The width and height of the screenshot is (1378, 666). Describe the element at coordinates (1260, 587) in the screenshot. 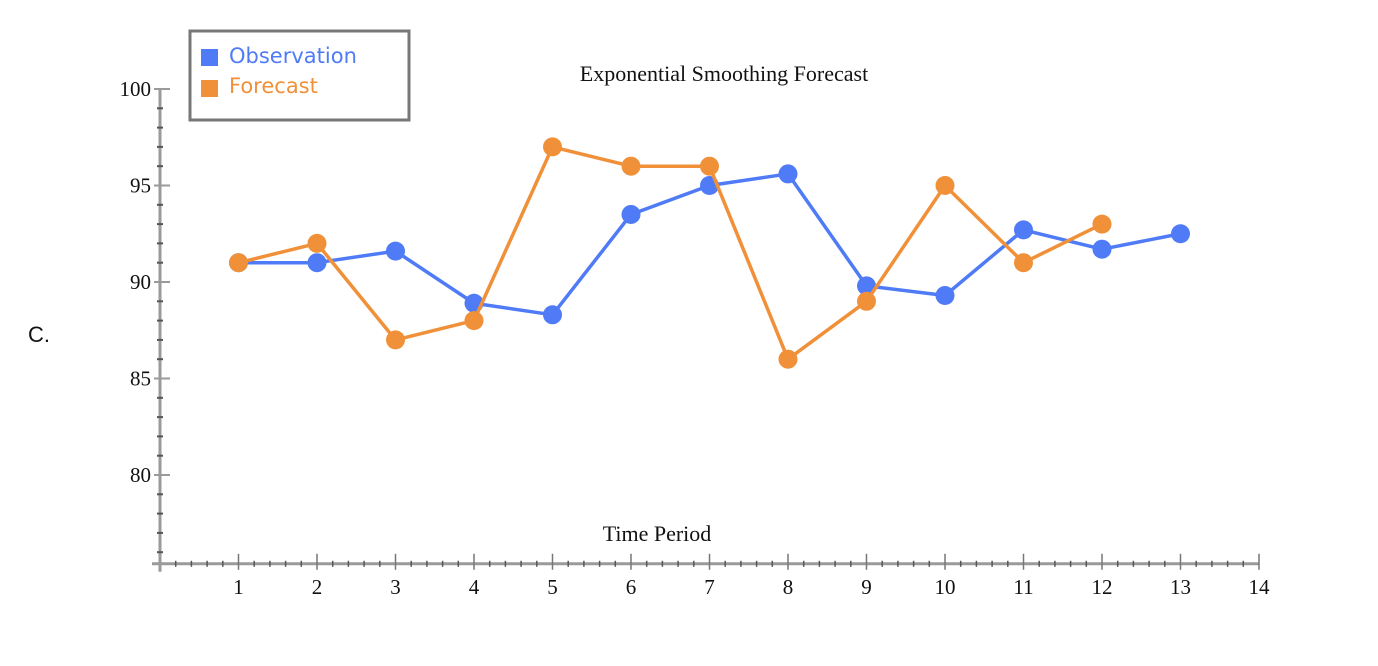

I see `x-tick-label: 14` at that location.